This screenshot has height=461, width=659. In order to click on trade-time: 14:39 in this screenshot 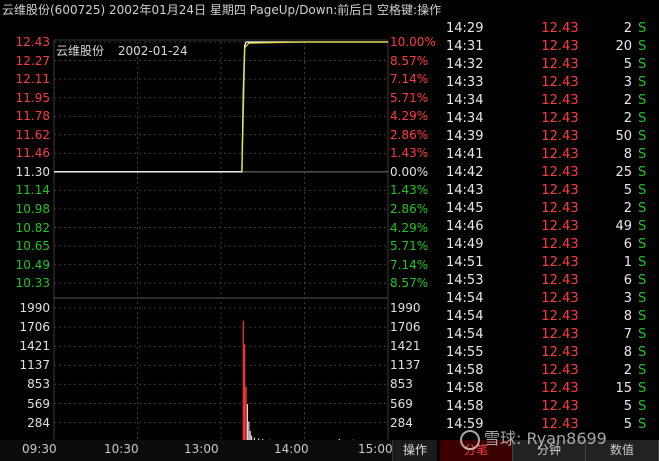, I will do `click(465, 136)`.